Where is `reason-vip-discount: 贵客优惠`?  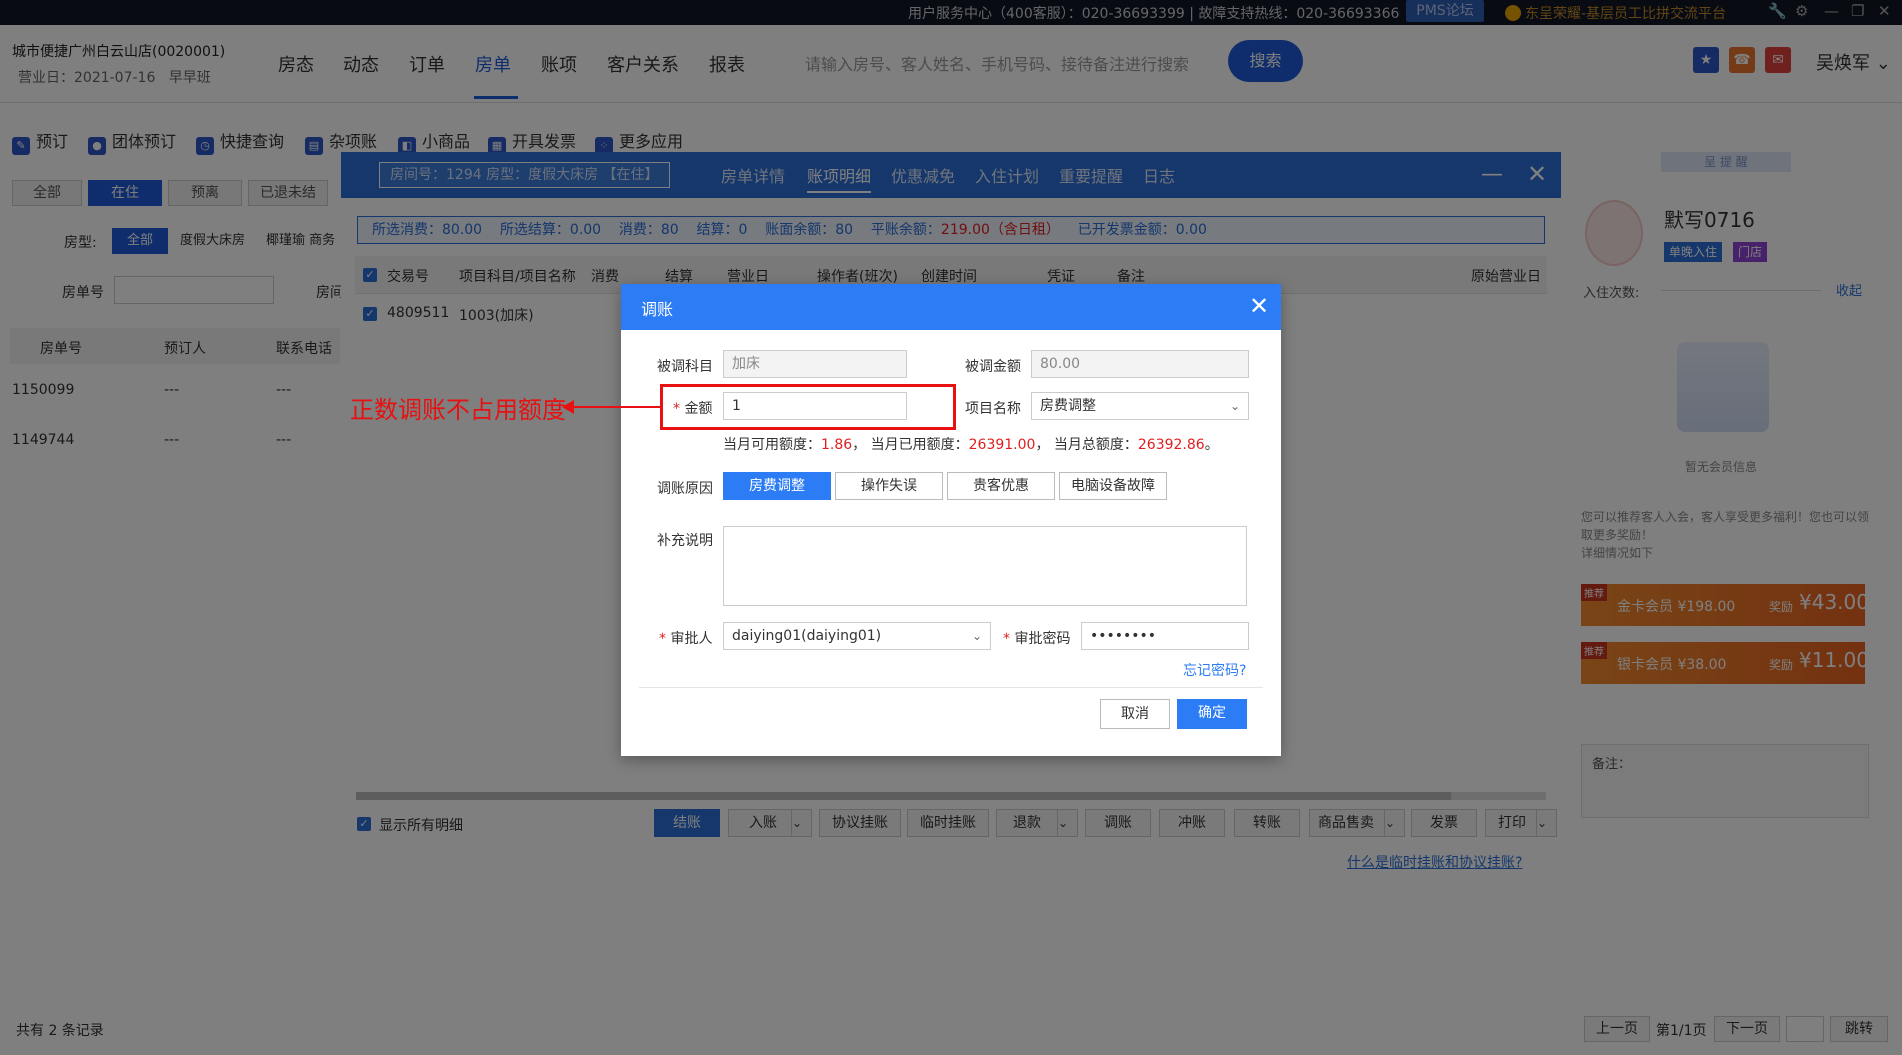
reason-vip-discount: 贵客优惠 is located at coordinates (1001, 486).